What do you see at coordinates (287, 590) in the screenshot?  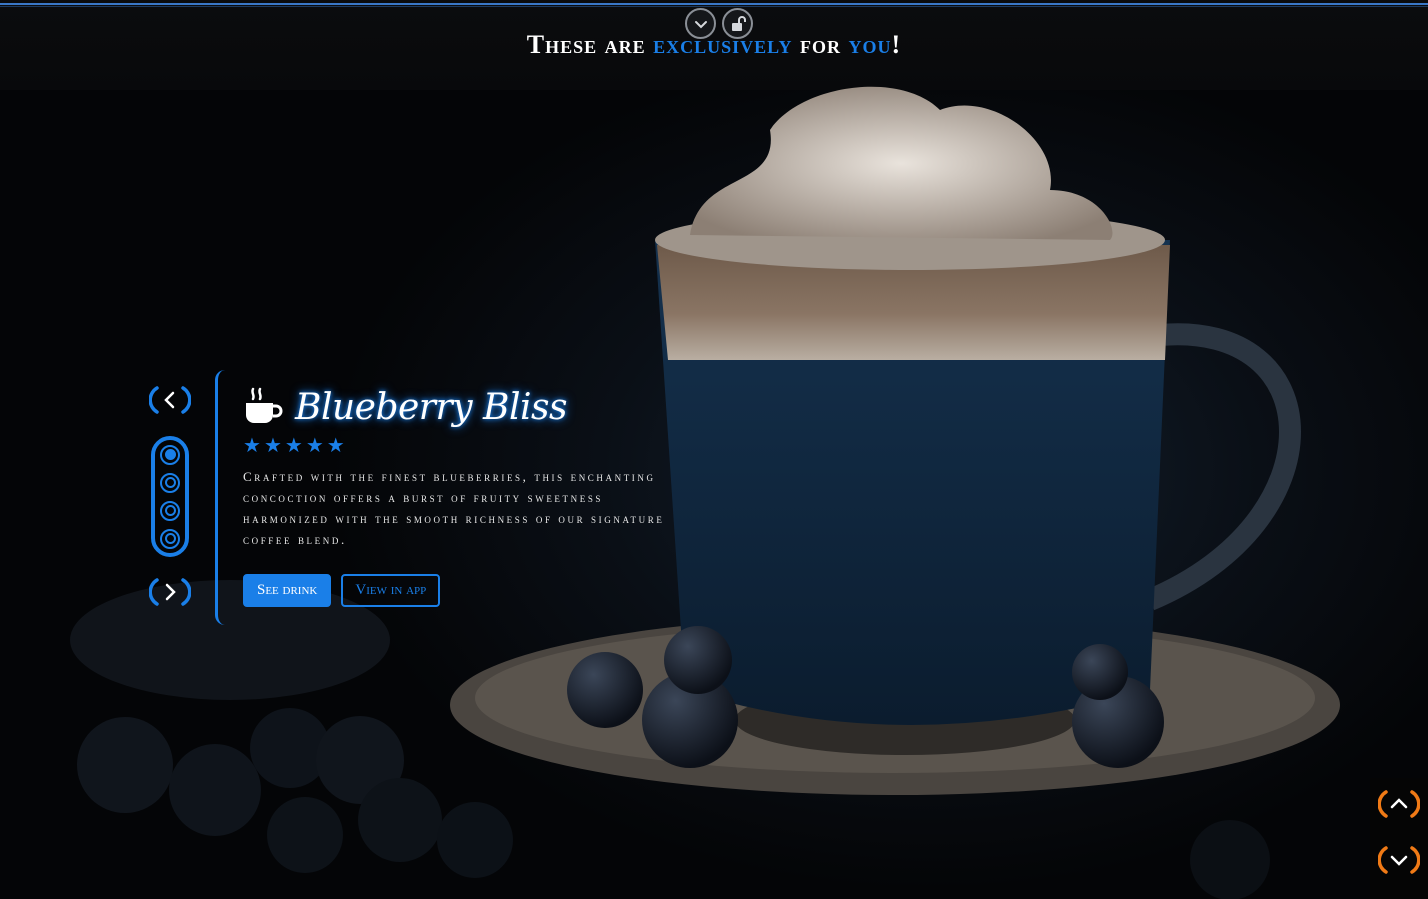 I see `see-drink-button: See drink` at bounding box center [287, 590].